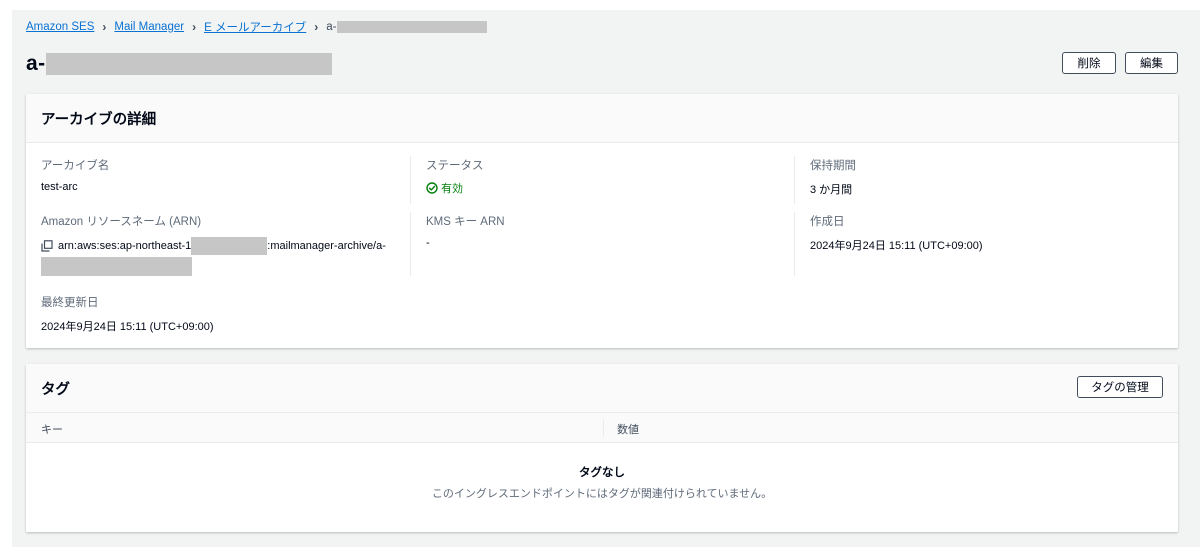 This screenshot has height=547, width=1200. What do you see at coordinates (127, 314) in the screenshot?
I see `updated-field: 最終更新日 2024年9月24日 15:11 (UTC+09:00)` at bounding box center [127, 314].